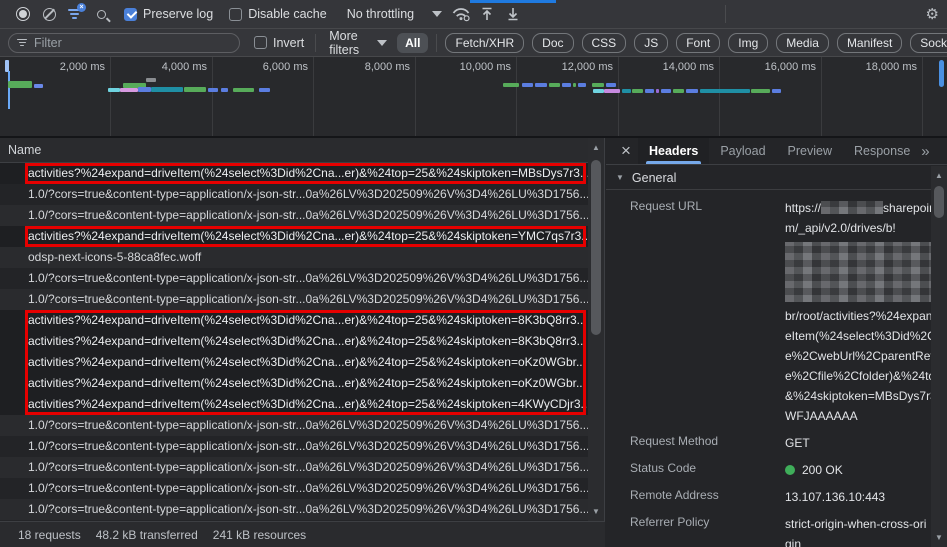 Image resolution: width=947 pixels, height=547 pixels. Describe the element at coordinates (289, 42) in the screenshot. I see `invert-label: Invert` at that location.